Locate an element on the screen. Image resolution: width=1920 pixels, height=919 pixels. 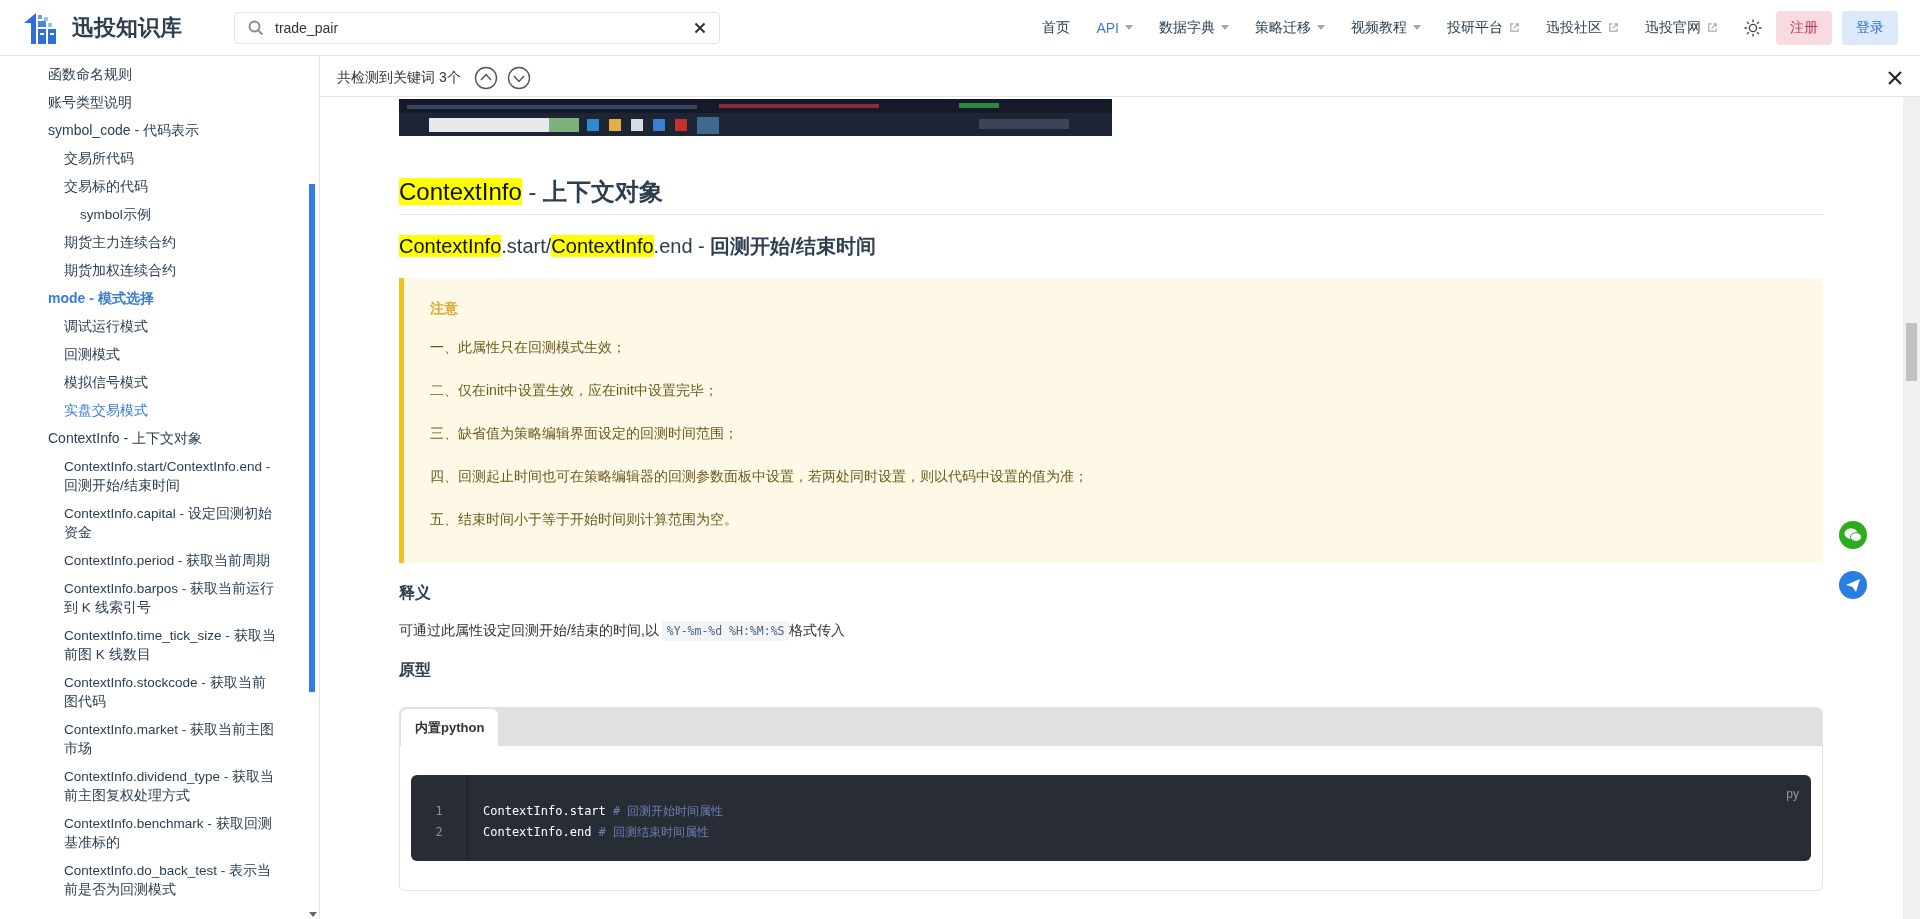
note-text: 四、回测起止时间也可在策略编辑器的回测参数面板中设置，若两处同时设置，则以代码中设置的值为准； is located at coordinates (759, 476).